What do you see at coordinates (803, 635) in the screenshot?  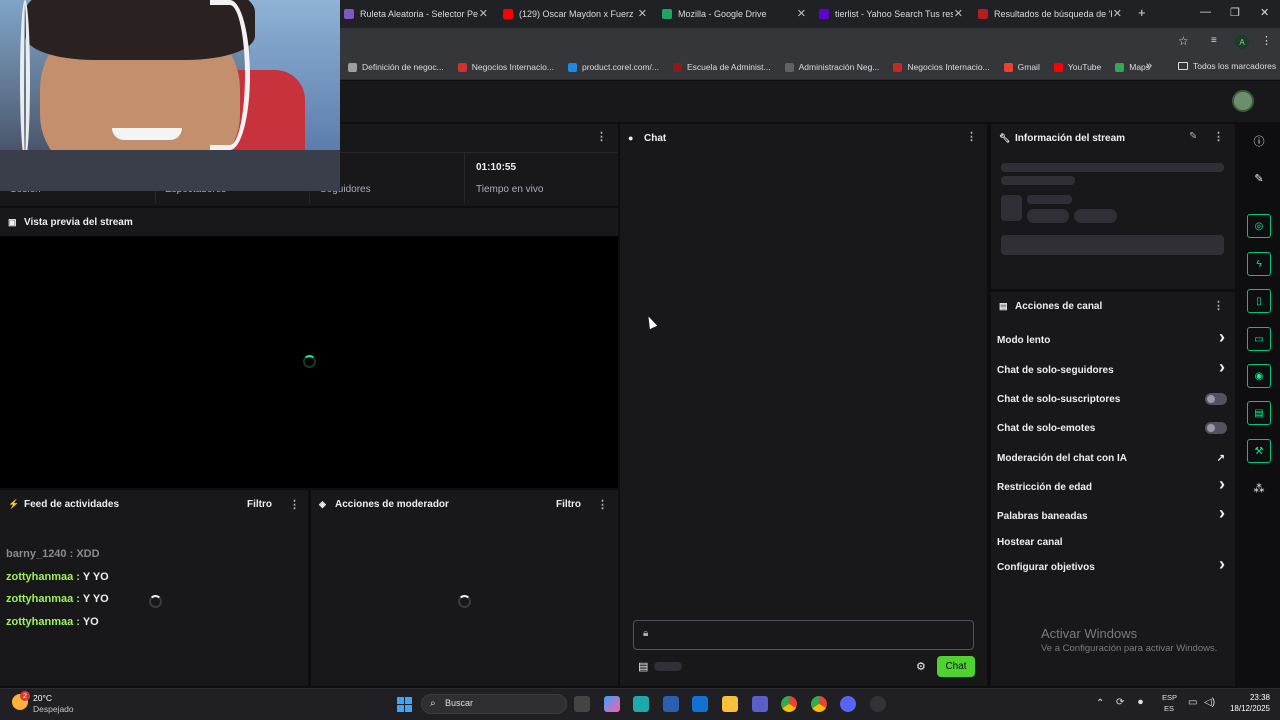 I see `chat-input` at bounding box center [803, 635].